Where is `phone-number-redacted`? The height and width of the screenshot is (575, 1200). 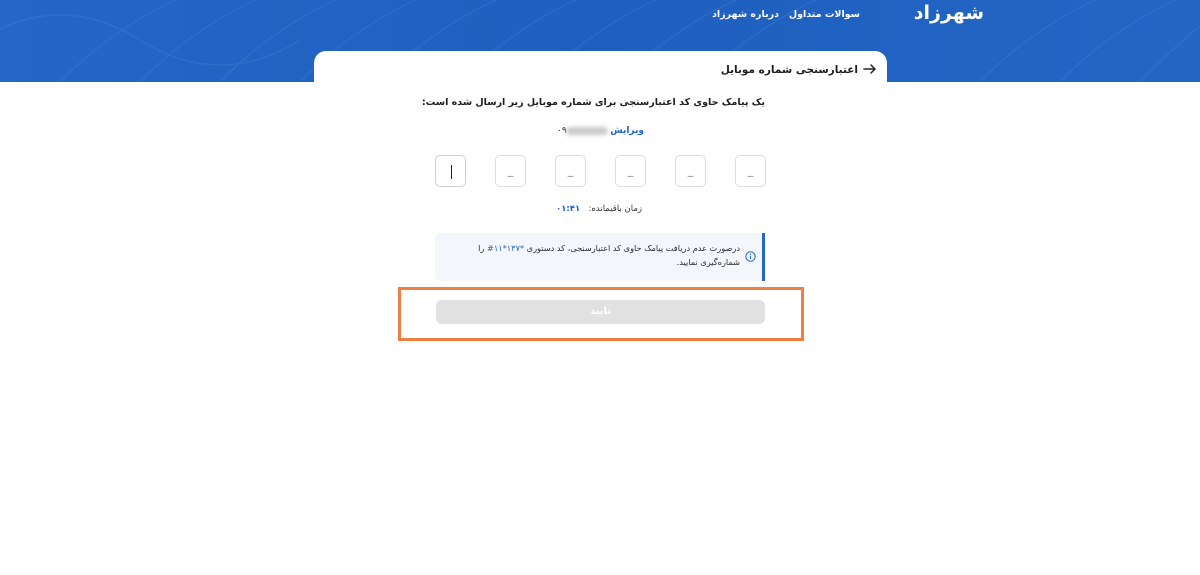
phone-number-redacted is located at coordinates (587, 131).